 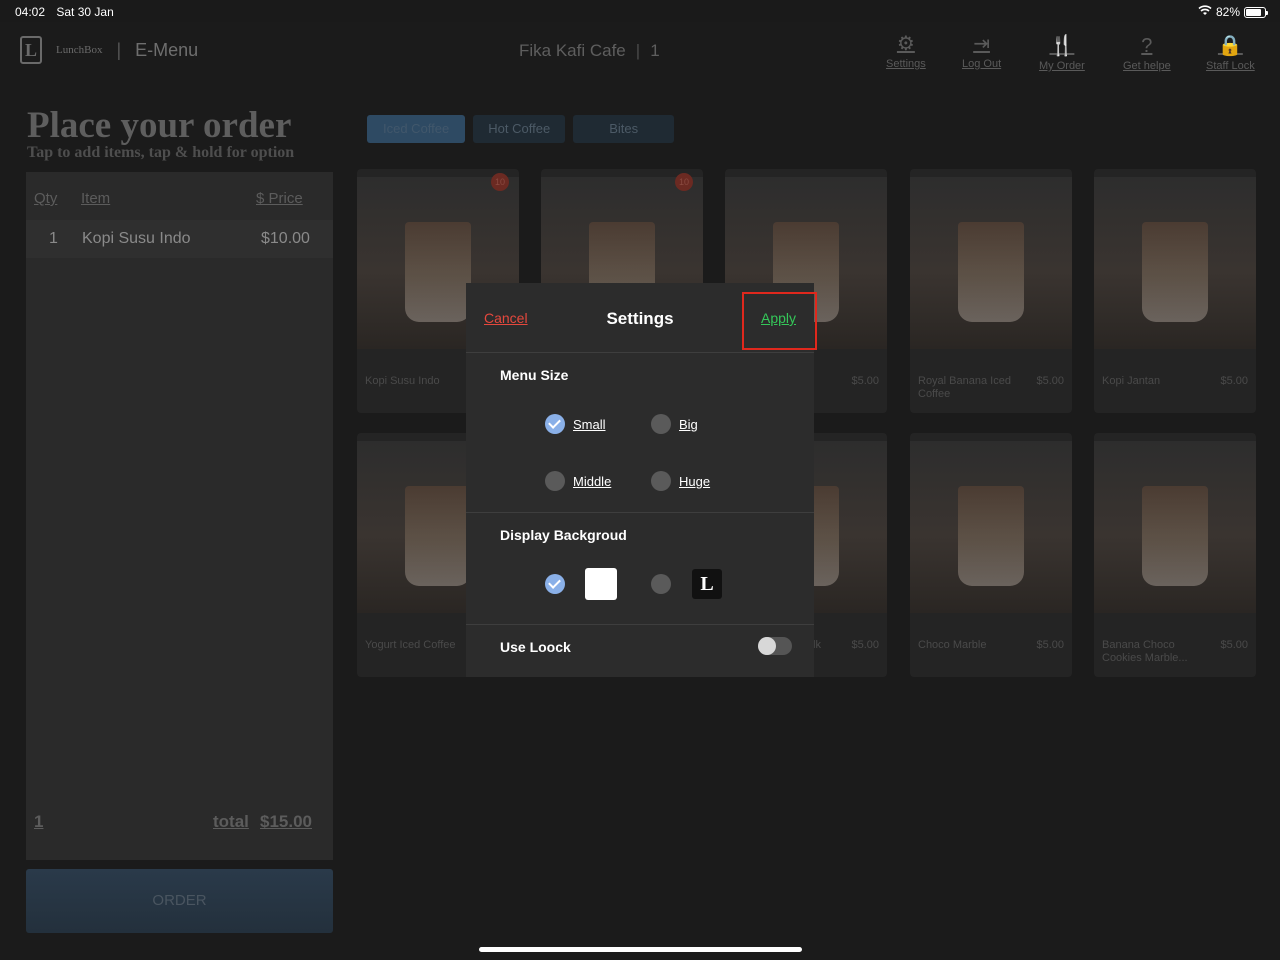 What do you see at coordinates (96, 198) in the screenshot?
I see `header-item: Item` at bounding box center [96, 198].